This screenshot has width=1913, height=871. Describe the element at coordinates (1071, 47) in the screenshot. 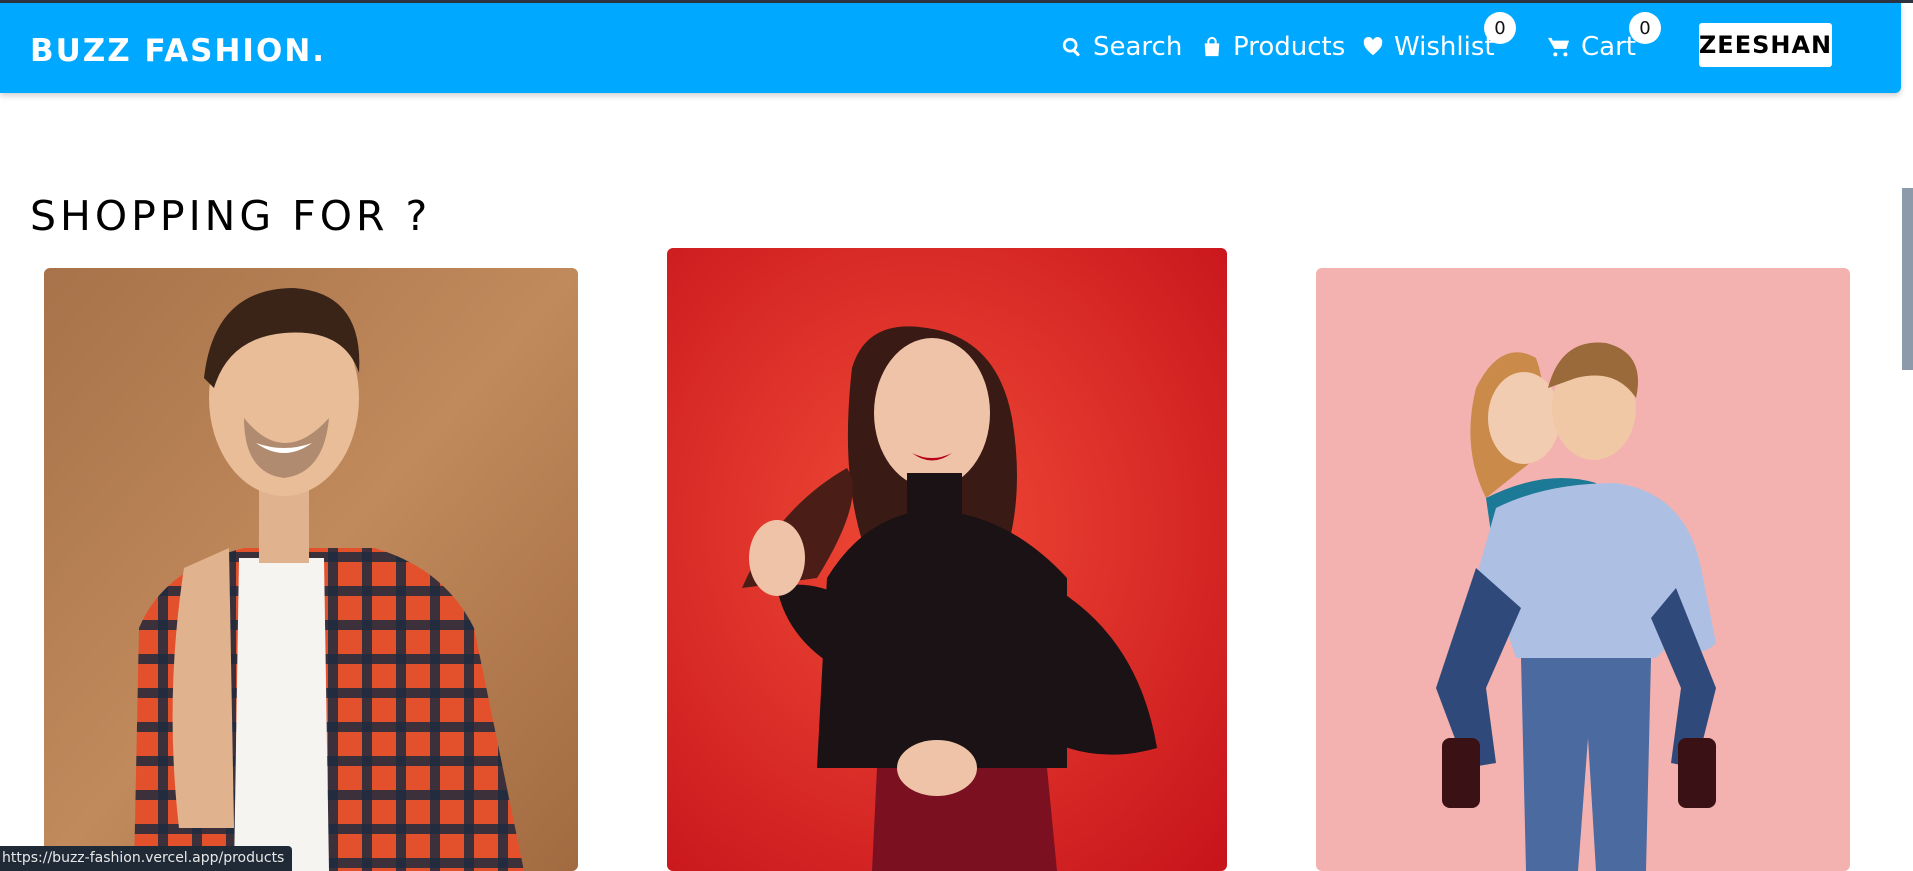

I see `search-icon` at that location.